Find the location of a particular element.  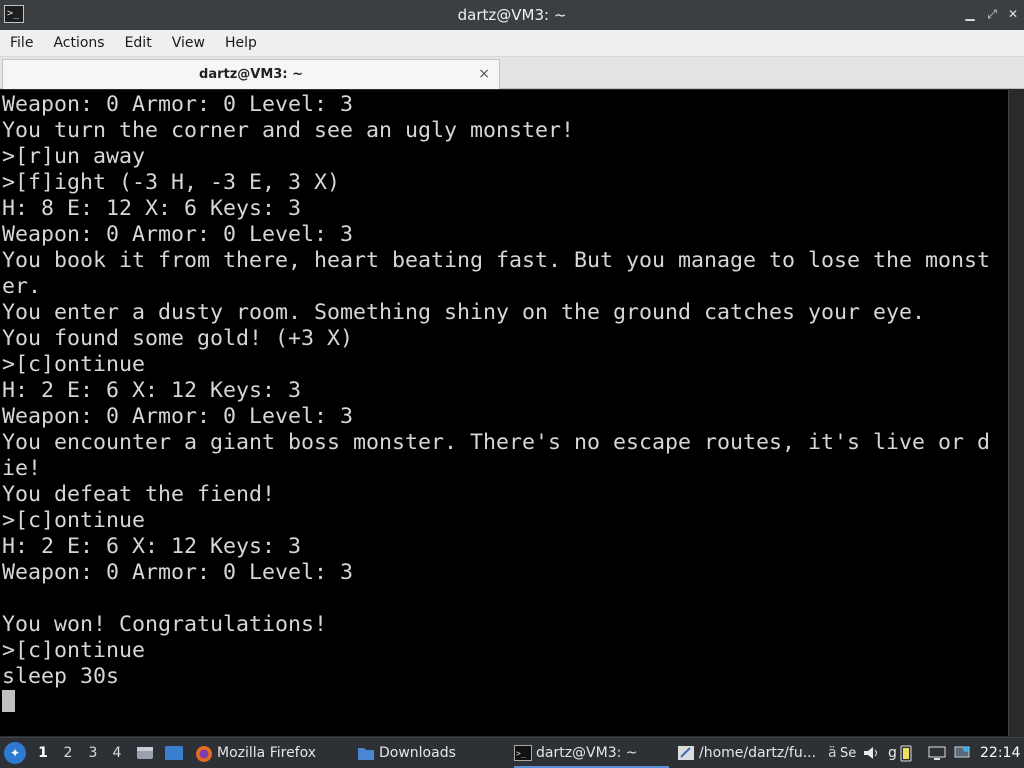

terminal-line: H: 8 E: 12 X: 6 Keys: 3 is located at coordinates (152, 208).